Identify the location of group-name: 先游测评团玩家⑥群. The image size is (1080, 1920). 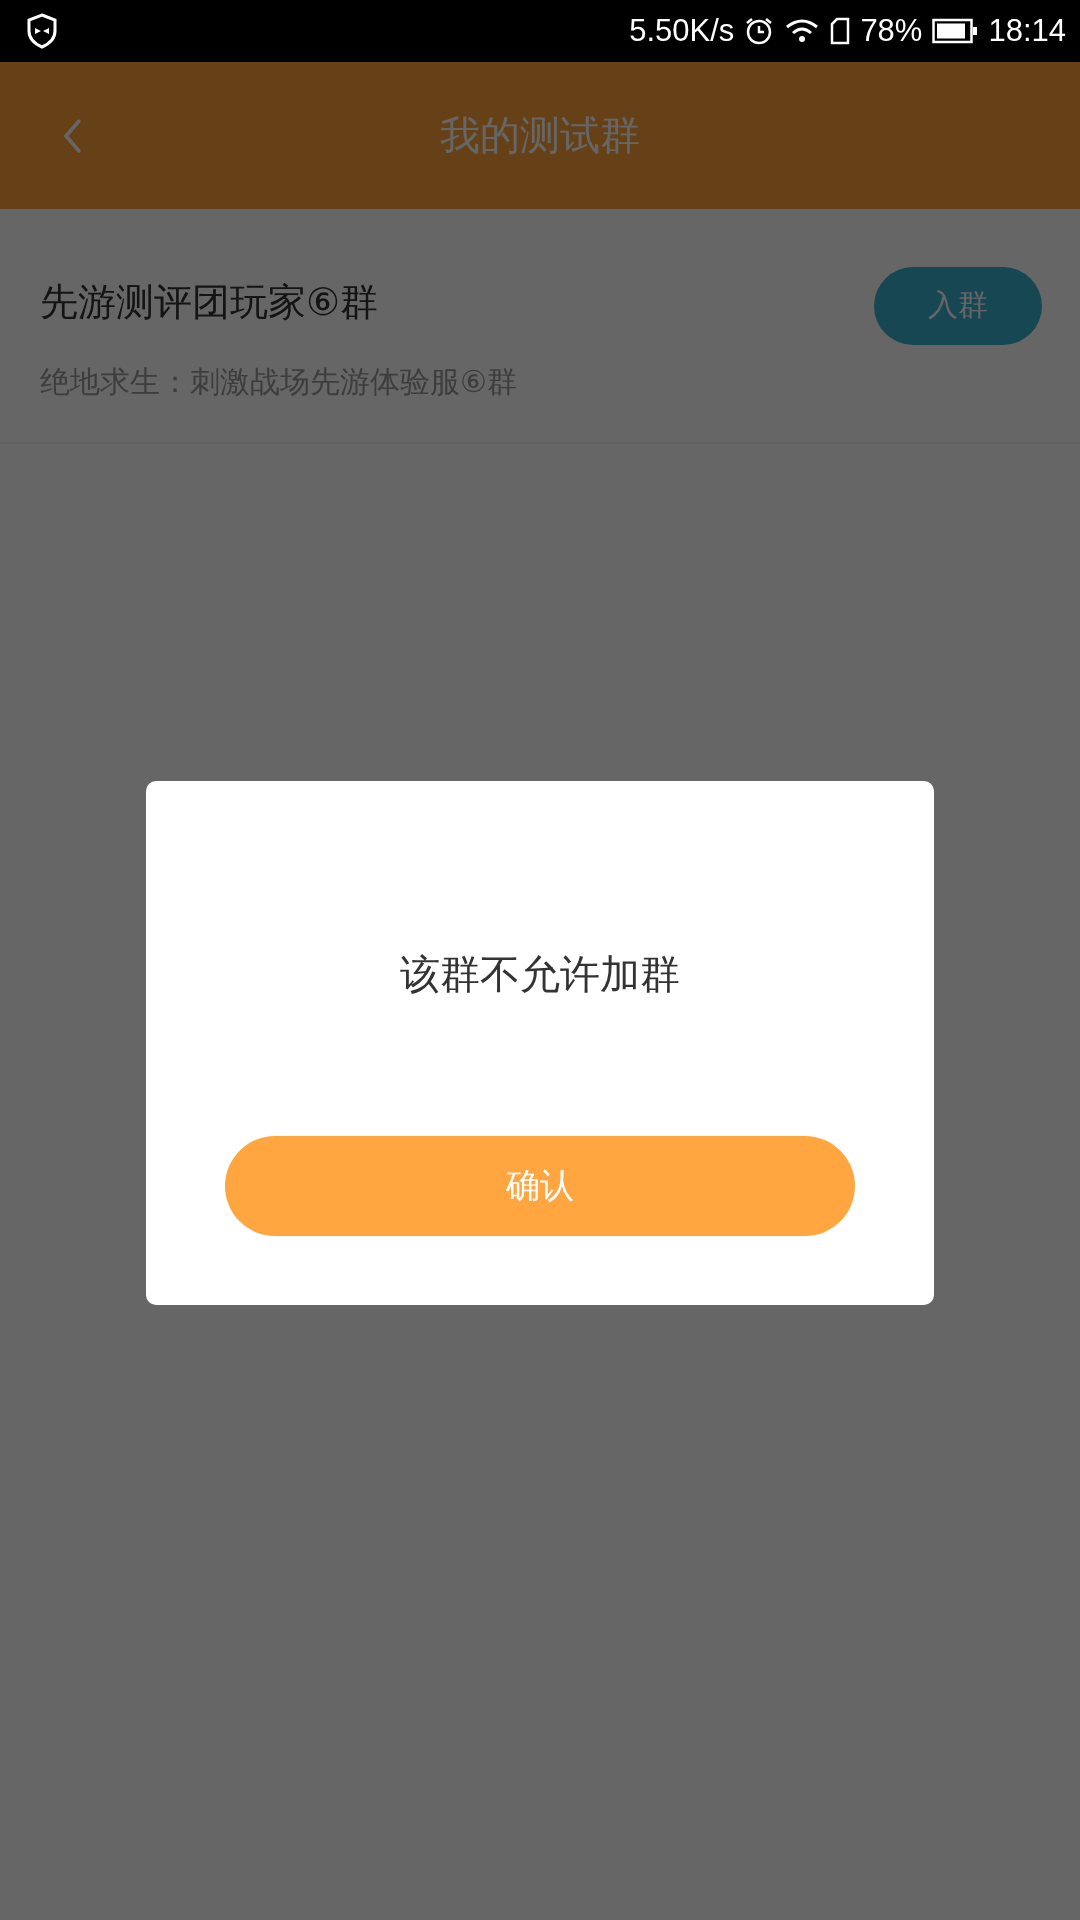
(210, 302).